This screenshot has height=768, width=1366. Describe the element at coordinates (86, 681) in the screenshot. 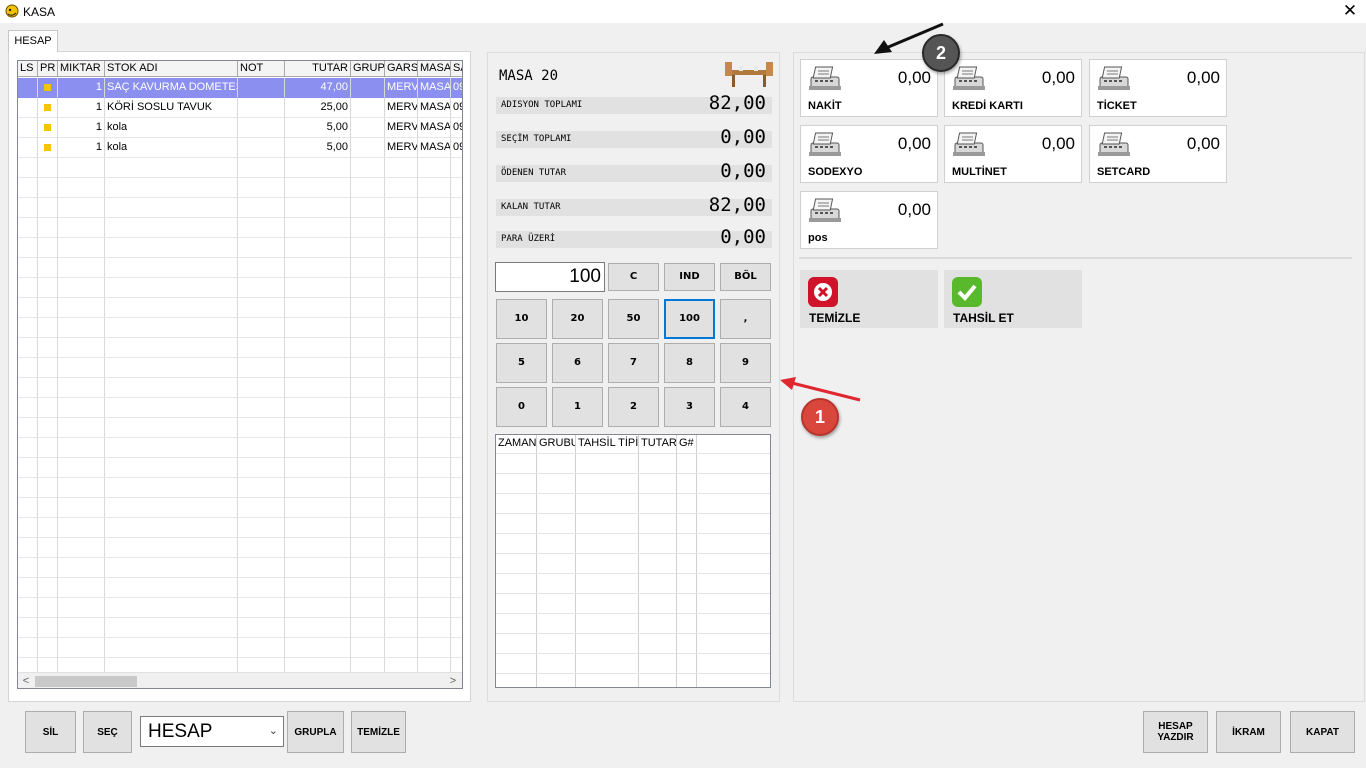

I see `scroll-thumb` at that location.